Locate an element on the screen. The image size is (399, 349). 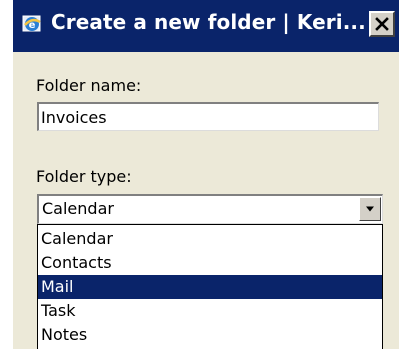
close-button is located at coordinates (382, 24).